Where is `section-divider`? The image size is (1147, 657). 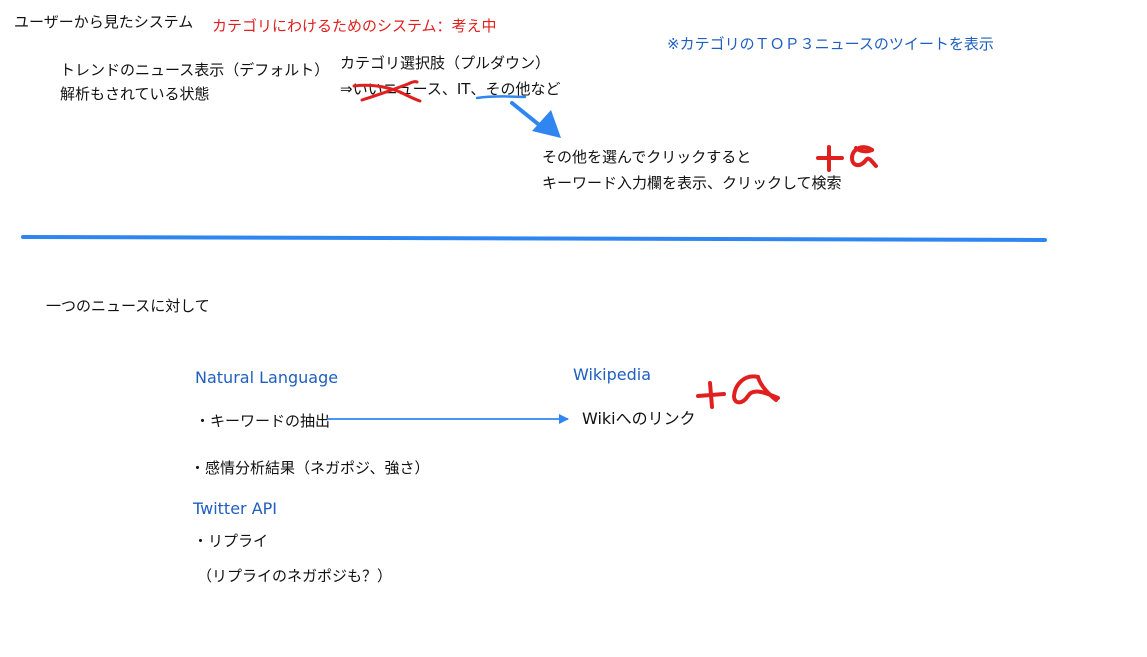 section-divider is located at coordinates (534, 238).